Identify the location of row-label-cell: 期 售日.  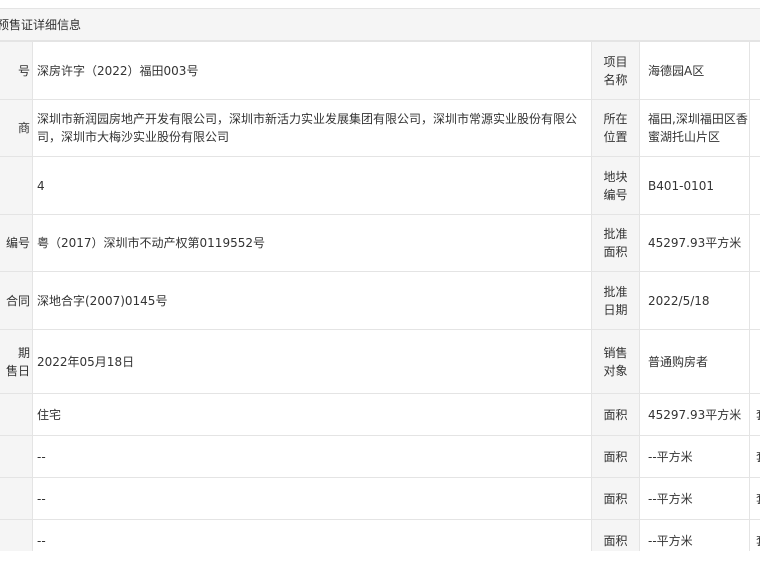
(16, 361).